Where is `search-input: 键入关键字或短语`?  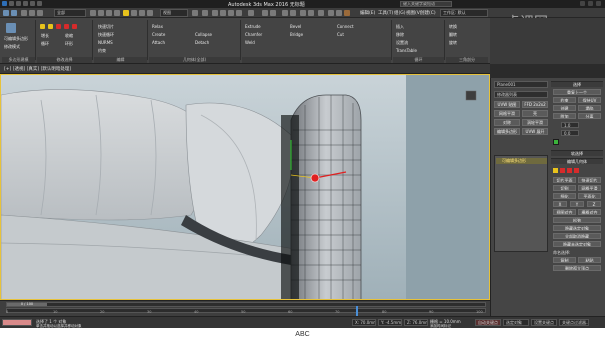
search-input: 键入关键字或短语 is located at coordinates (426, 4).